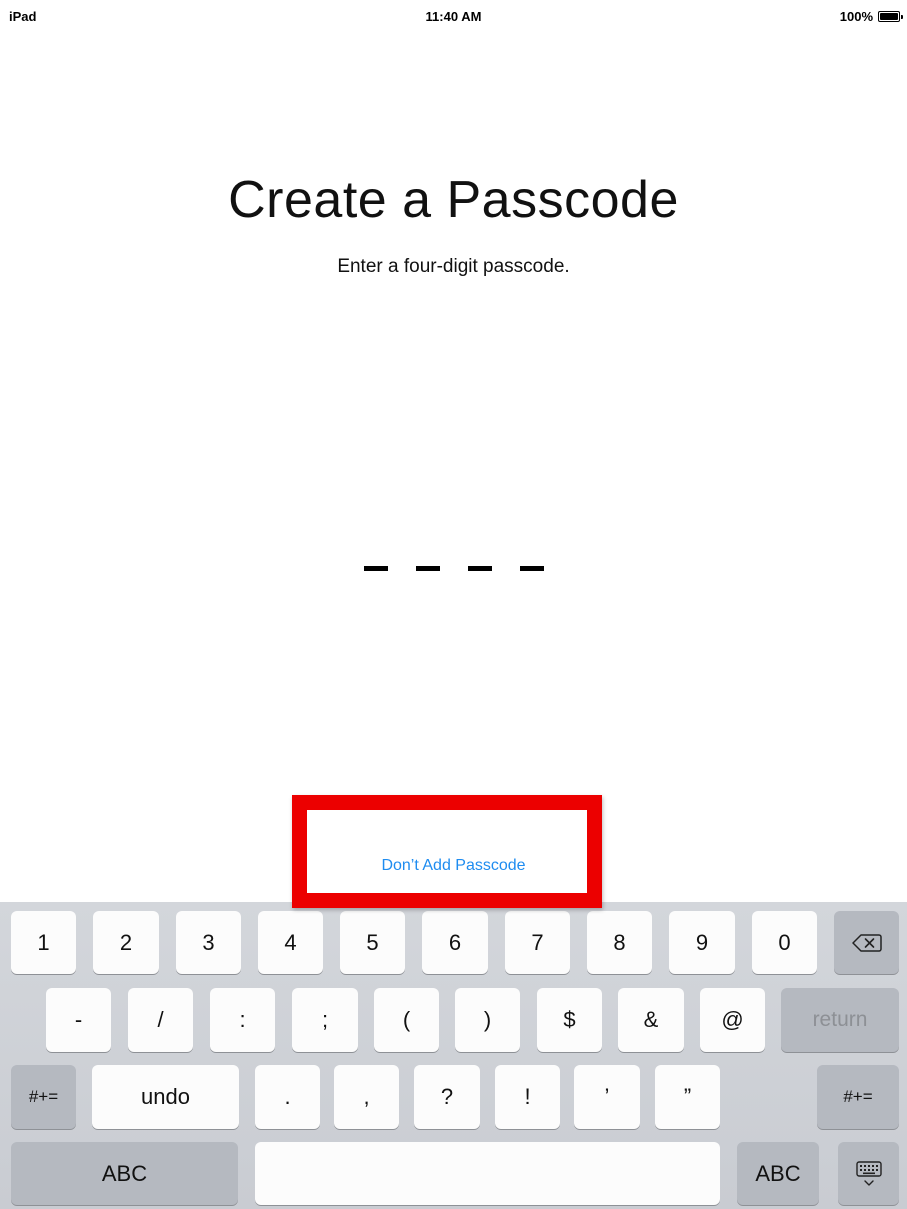 The height and width of the screenshot is (1209, 907). What do you see at coordinates (126, 942) in the screenshot?
I see `key-2: 2` at bounding box center [126, 942].